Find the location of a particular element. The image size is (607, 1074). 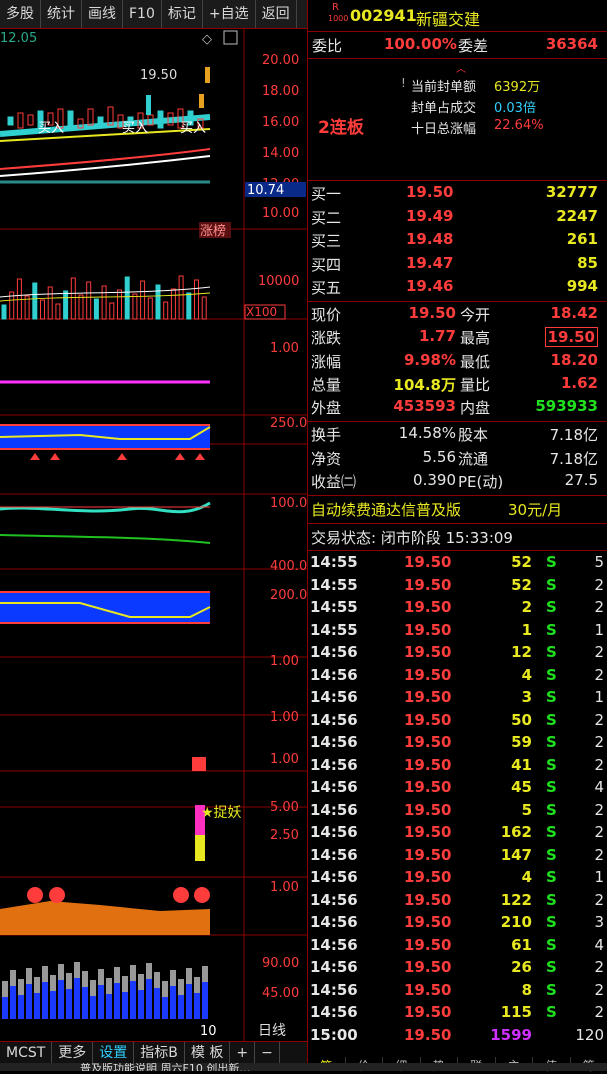

toolbar-button-2: 画线 is located at coordinates (102, 14).